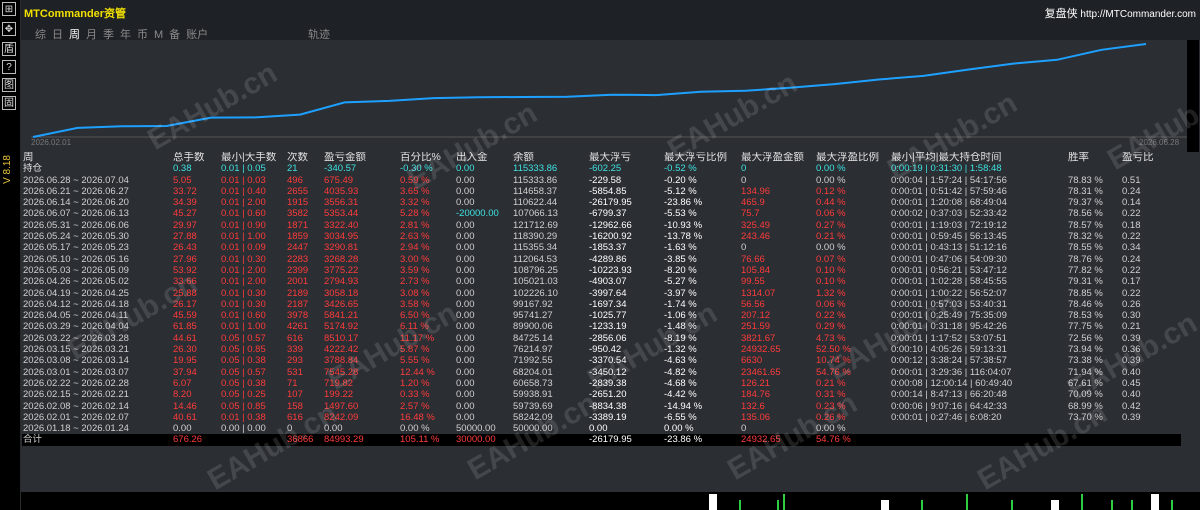  Describe the element at coordinates (598, 429) in the screenshot. I see `cell-8: 0.00` at that location.